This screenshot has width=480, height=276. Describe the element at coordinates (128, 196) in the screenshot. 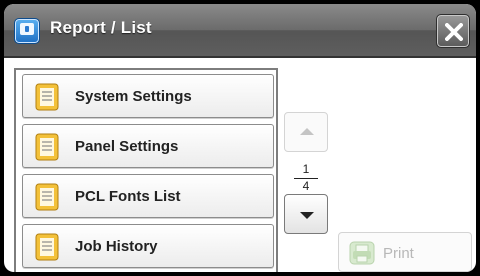

I see `list-item-label: PCL Fonts List` at that location.